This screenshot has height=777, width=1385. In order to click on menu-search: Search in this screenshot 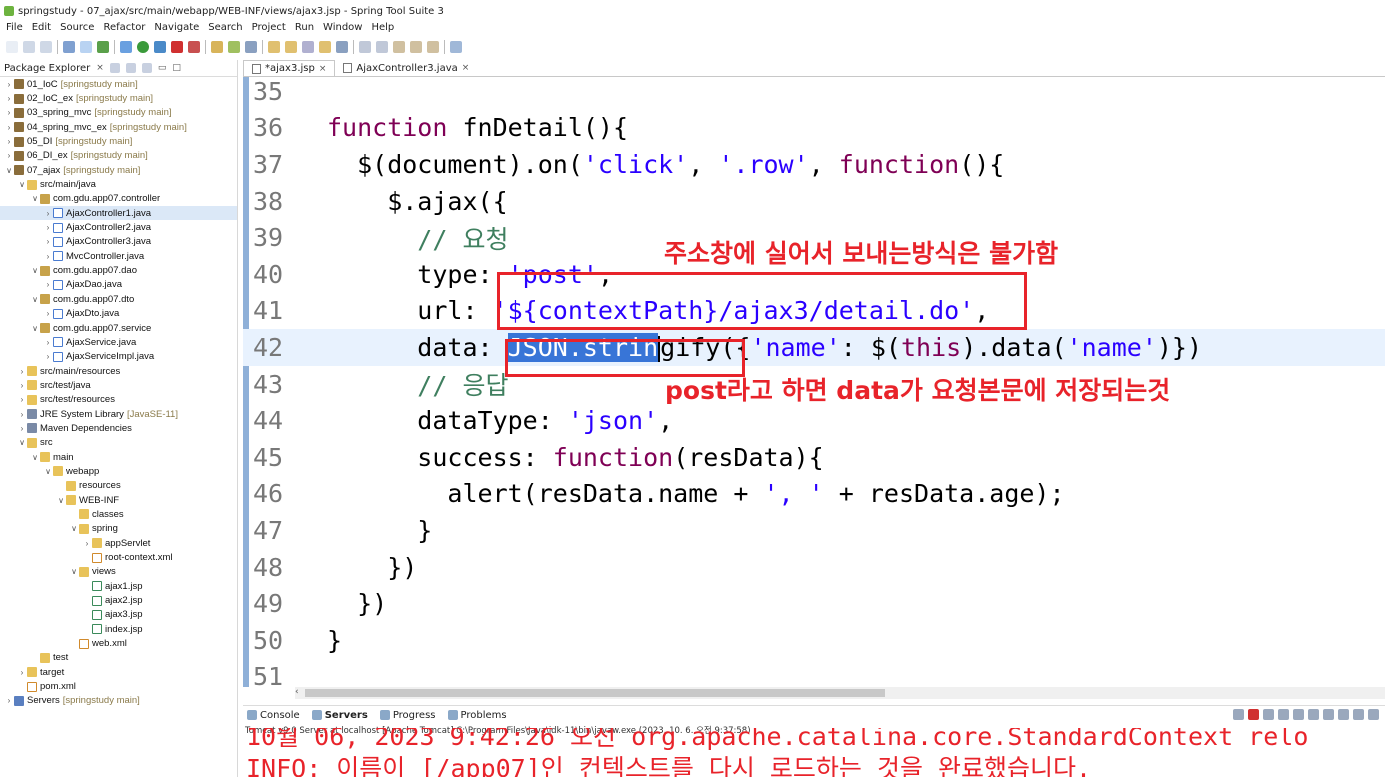, I will do `click(225, 27)`.